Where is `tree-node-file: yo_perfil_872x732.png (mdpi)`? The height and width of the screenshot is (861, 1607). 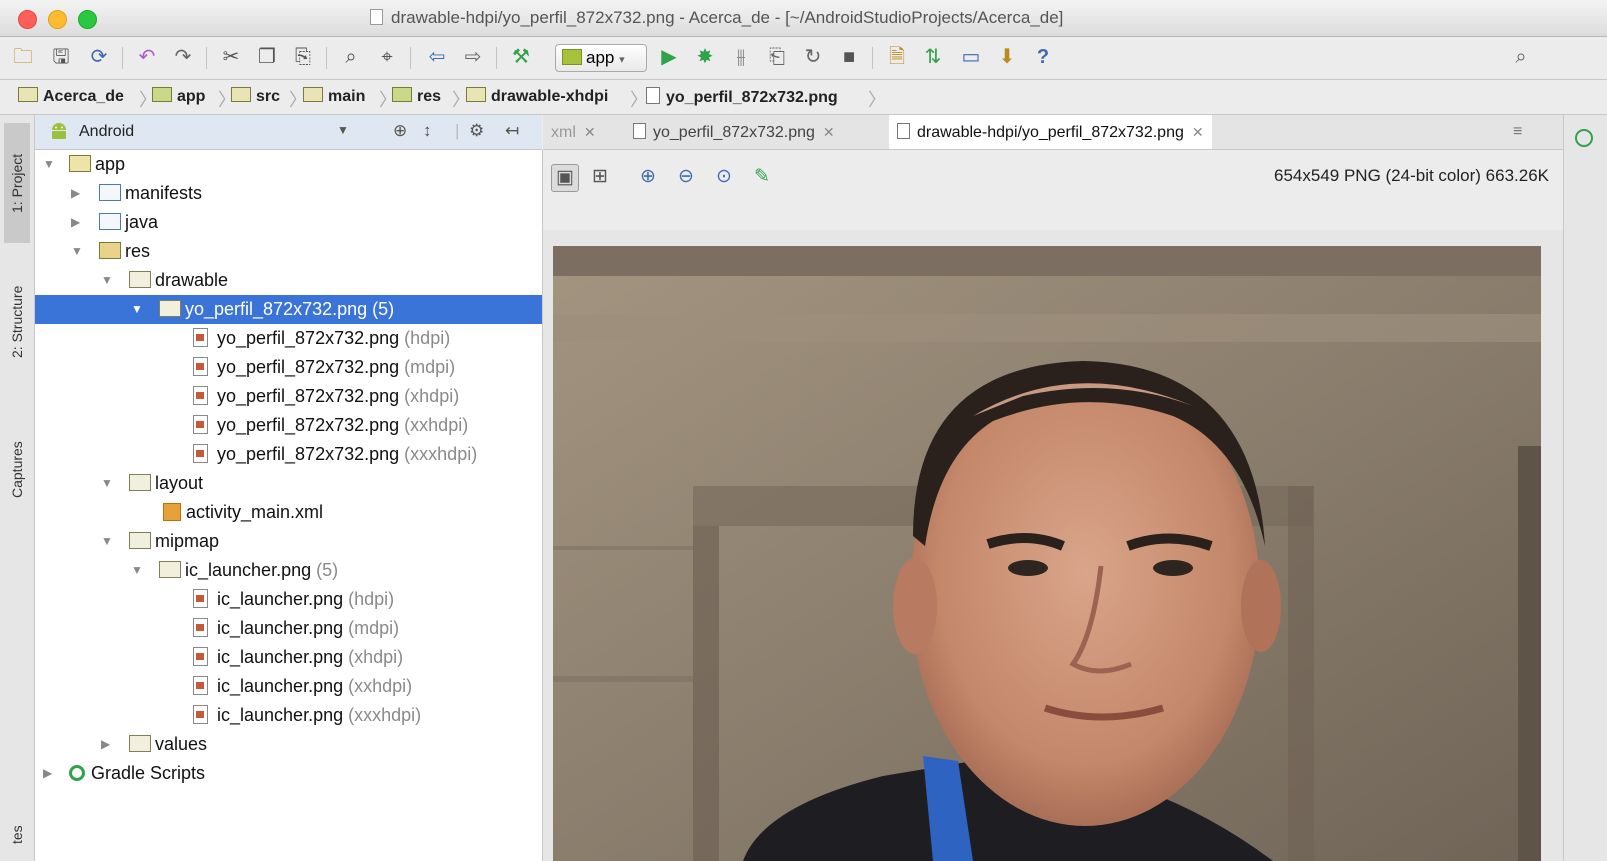
tree-node-file: yo_perfil_872x732.png (mdpi) is located at coordinates (288, 367).